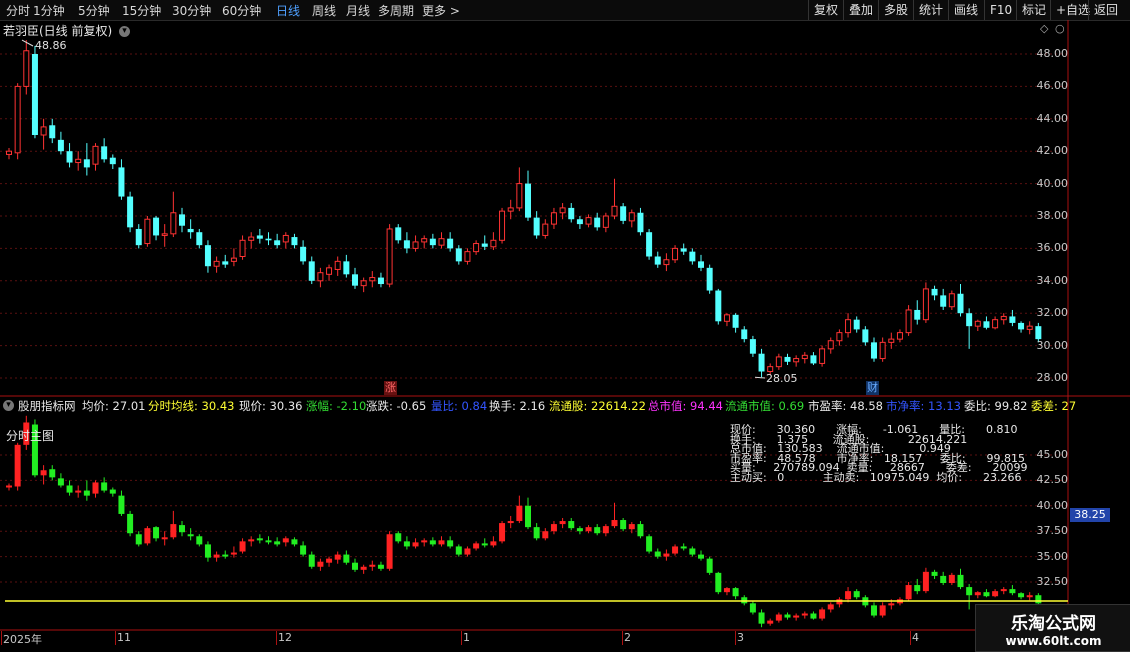  I want to click on indicator-name: 股朋指标网, so click(47, 406).